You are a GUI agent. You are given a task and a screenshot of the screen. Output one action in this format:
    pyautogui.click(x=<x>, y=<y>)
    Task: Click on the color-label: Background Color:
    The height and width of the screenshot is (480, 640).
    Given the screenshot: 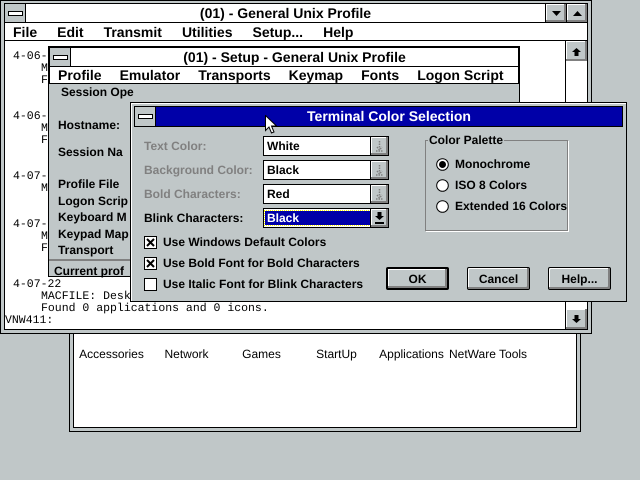 What is the action you would take?
    pyautogui.click(x=199, y=170)
    